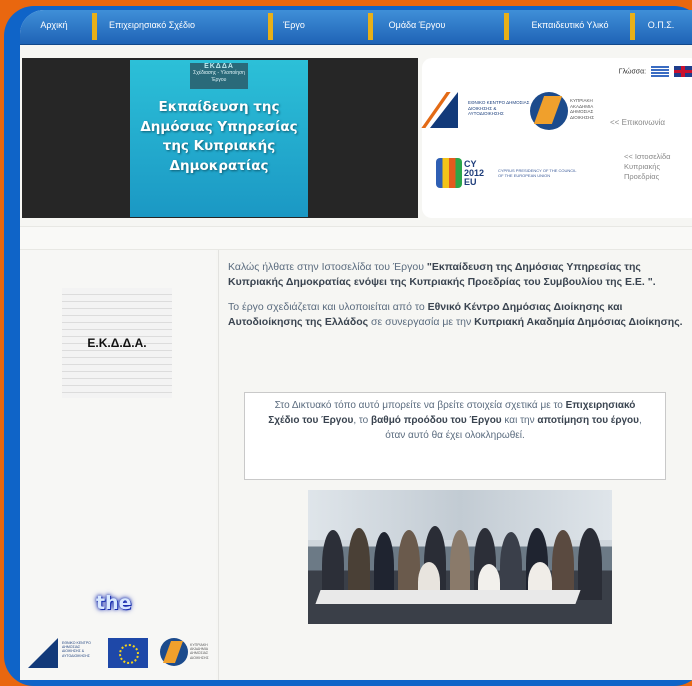  I want to click on cypa-footer-logo-icon, so click(174, 652).